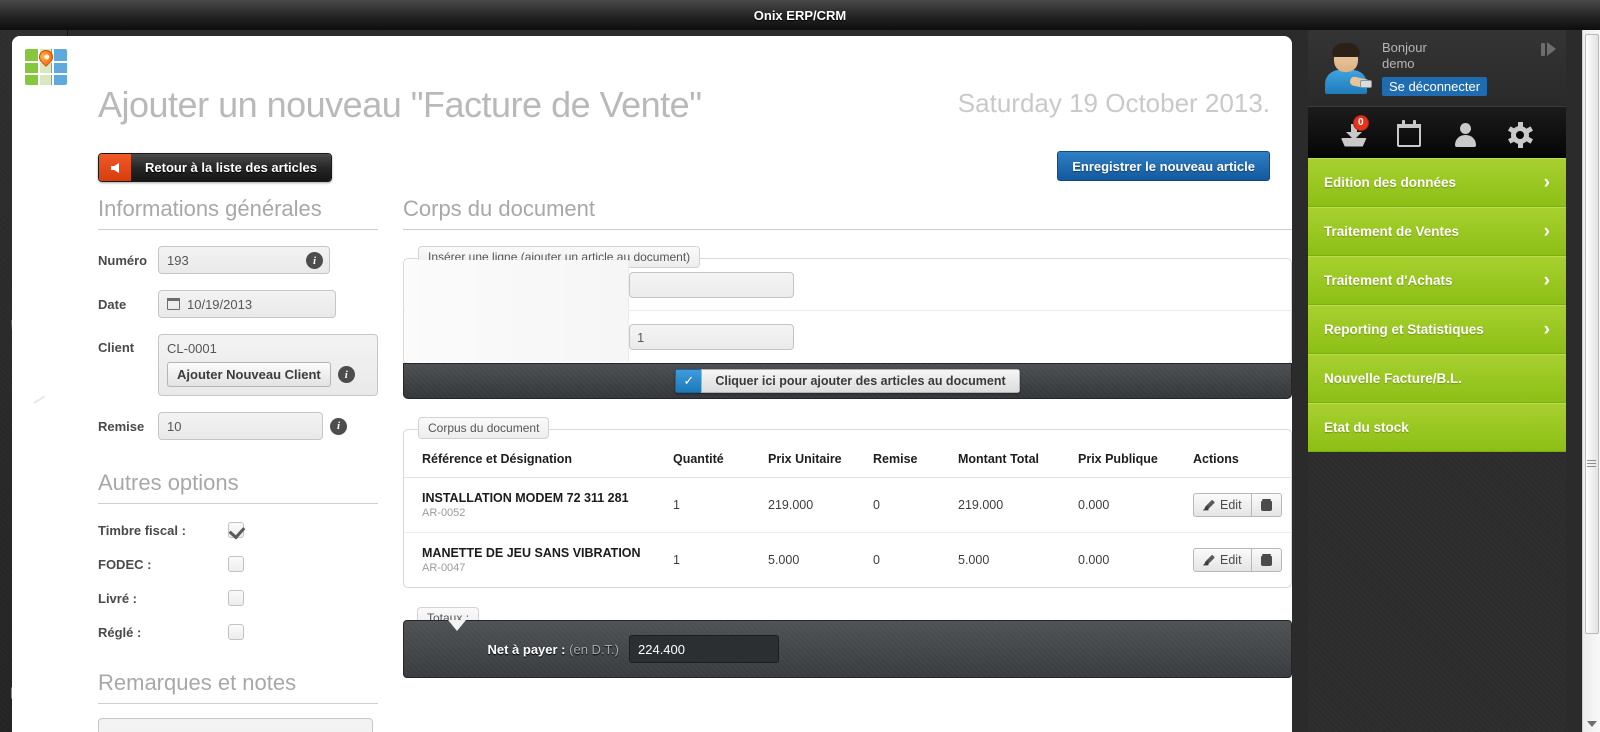 The width and height of the screenshot is (1600, 732). I want to click on sidebar-item-traitement-de-ventes: Traitement de Ventes ›, so click(1437, 231).